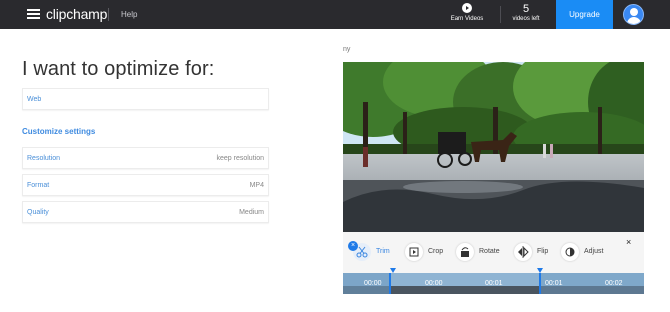 This screenshot has width=670, height=312. Describe the element at coordinates (240, 158) in the screenshot. I see `setting-value: keep resolution` at that location.